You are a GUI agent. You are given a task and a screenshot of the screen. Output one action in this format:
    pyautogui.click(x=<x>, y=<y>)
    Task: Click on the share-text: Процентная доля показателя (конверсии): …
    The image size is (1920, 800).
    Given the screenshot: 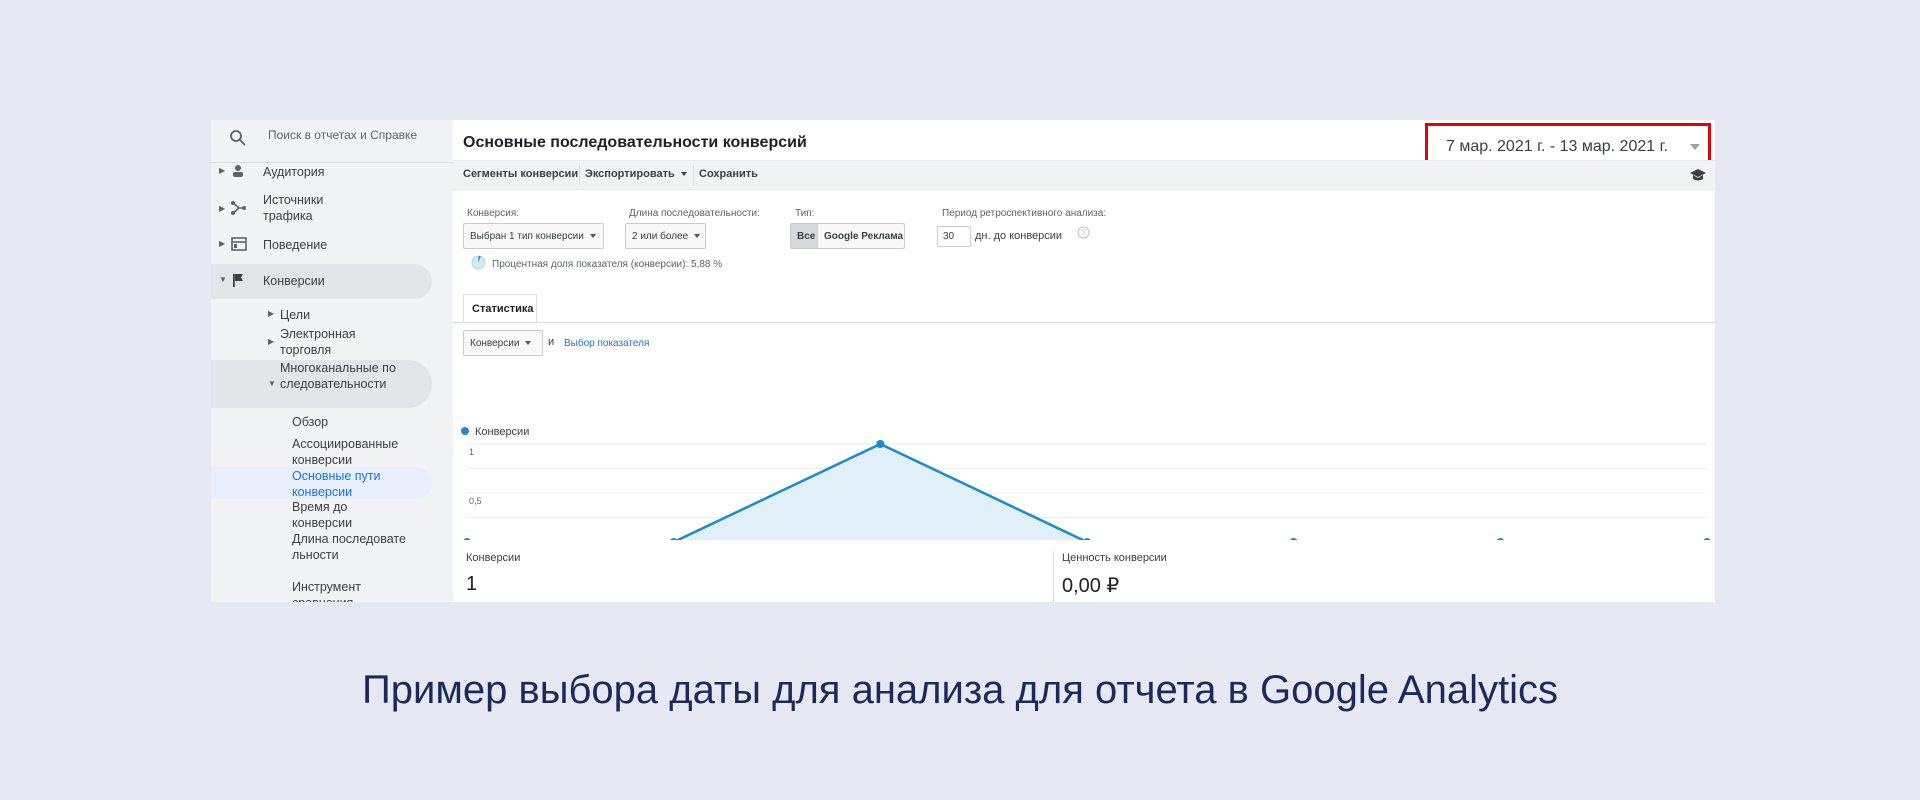 What is the action you would take?
    pyautogui.click(x=607, y=264)
    